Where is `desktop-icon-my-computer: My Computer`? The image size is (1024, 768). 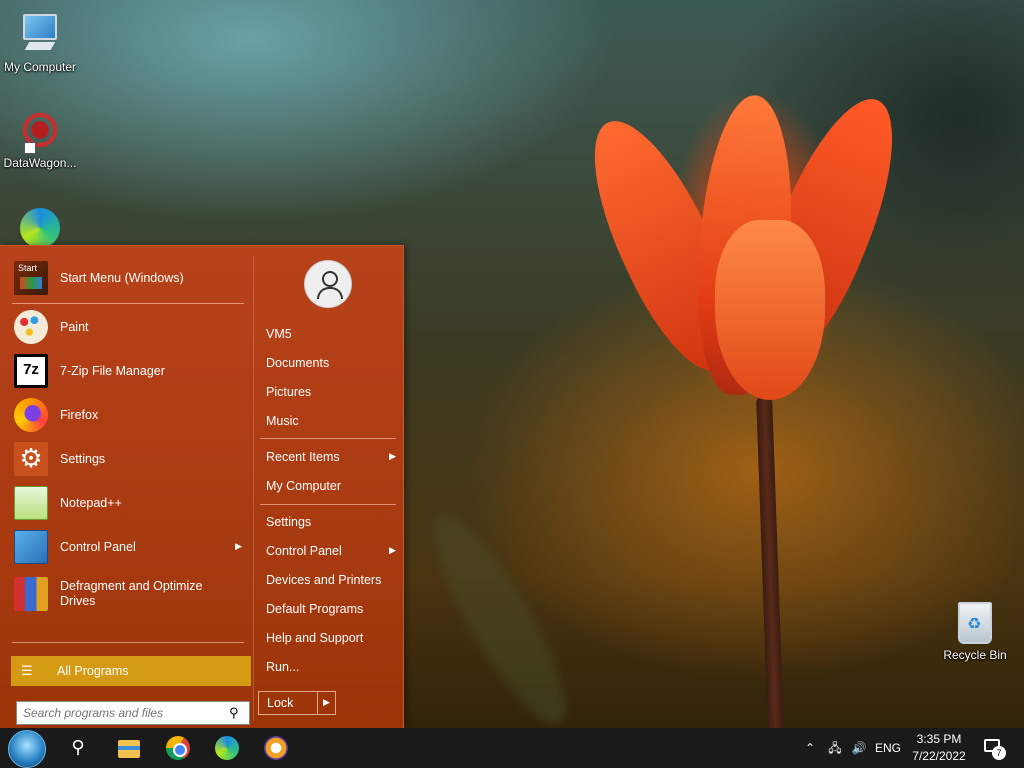
desktop-icon-my-computer: My Computer is located at coordinates (40, 42).